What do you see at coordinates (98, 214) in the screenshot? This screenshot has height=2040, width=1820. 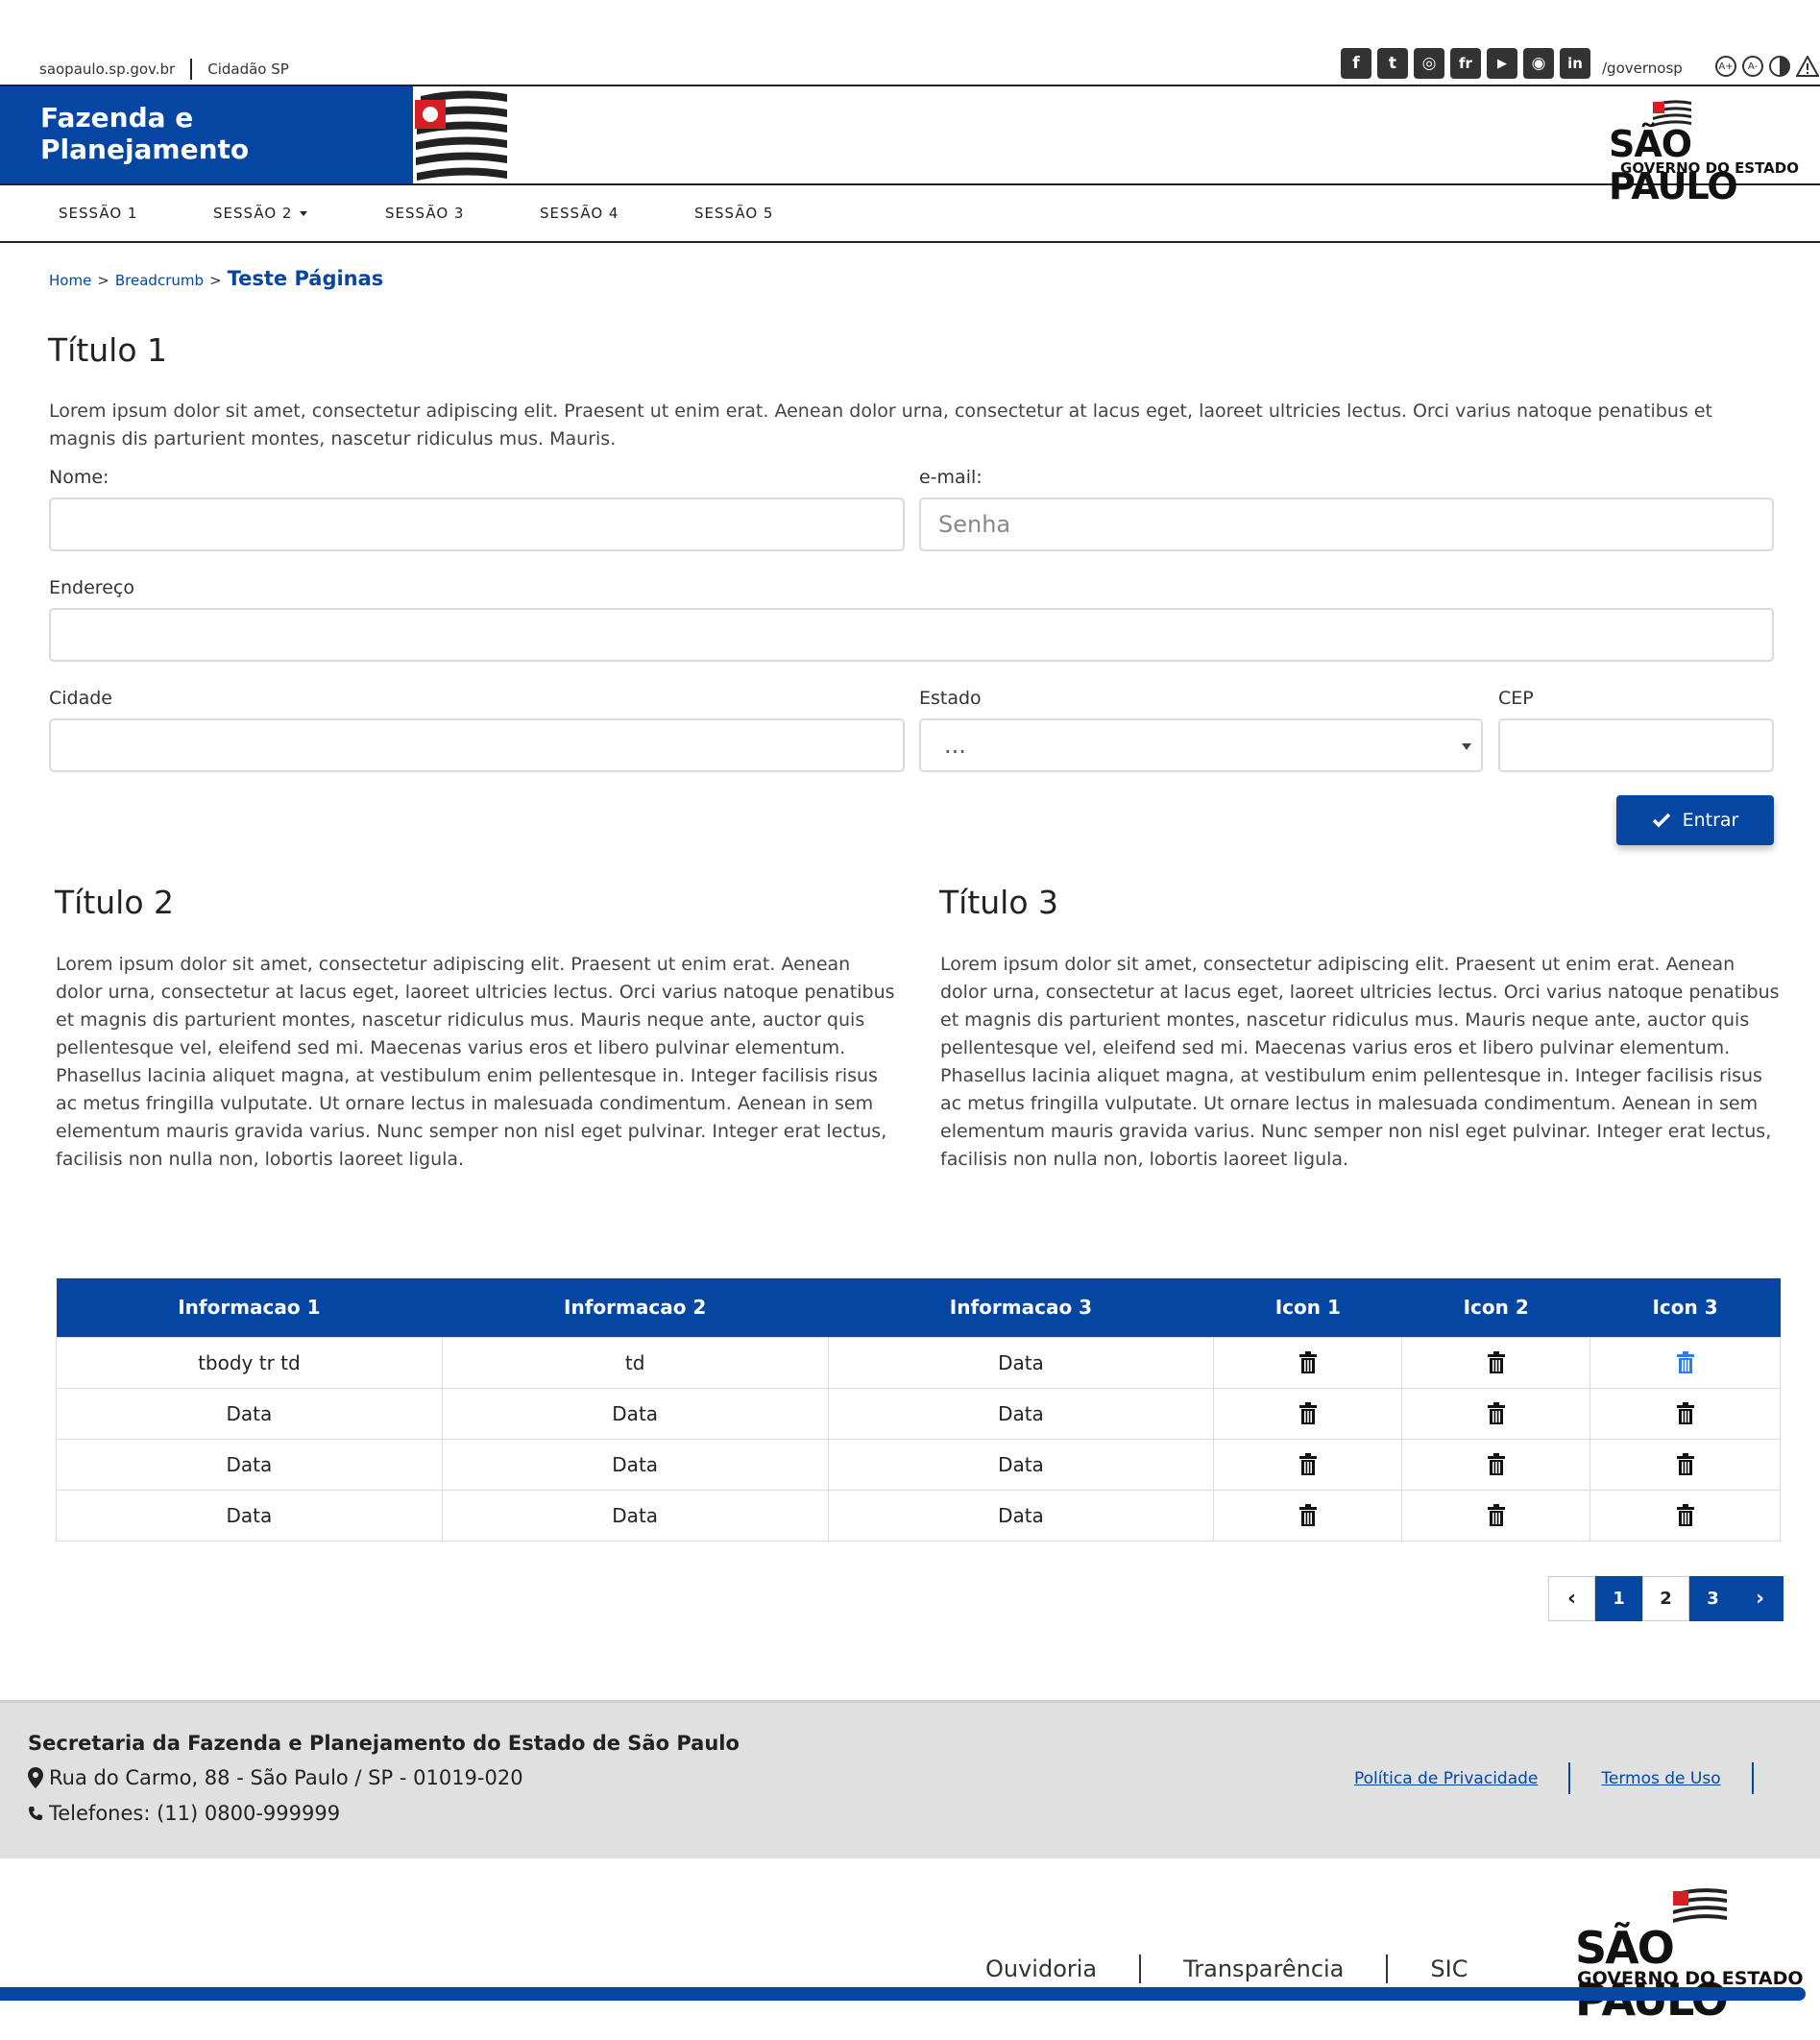 I see `nav-item-sessao-1: SESSÃO 1` at bounding box center [98, 214].